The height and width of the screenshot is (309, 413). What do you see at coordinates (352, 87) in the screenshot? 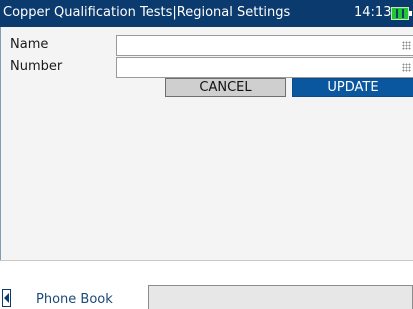
I see `update-button: UPDATE` at bounding box center [352, 87].